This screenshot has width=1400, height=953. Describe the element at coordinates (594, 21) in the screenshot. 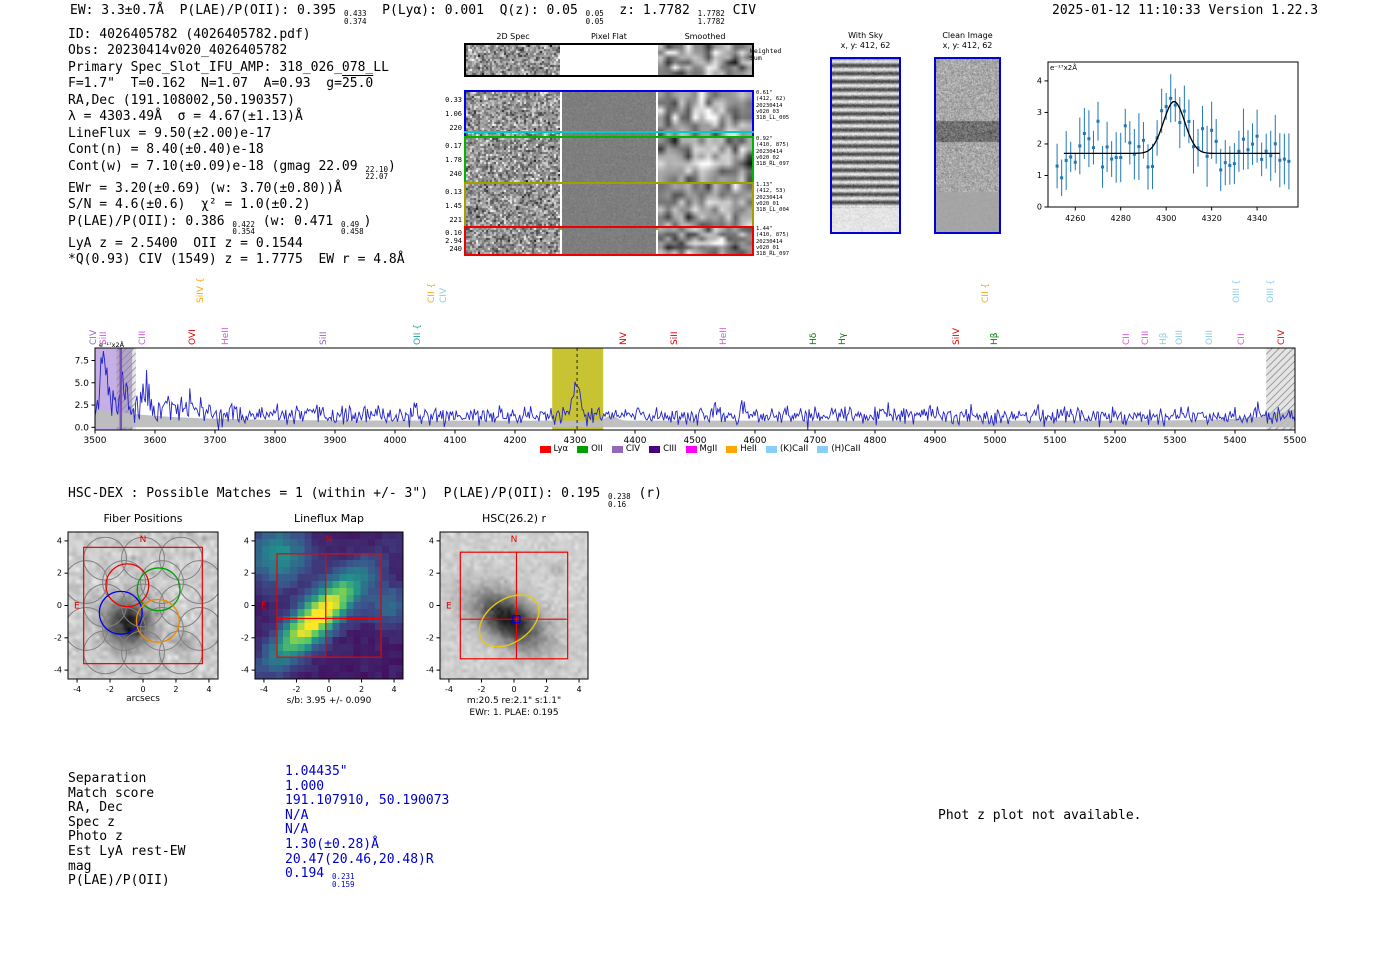

I see `fraction-bottom: 0.05` at that location.